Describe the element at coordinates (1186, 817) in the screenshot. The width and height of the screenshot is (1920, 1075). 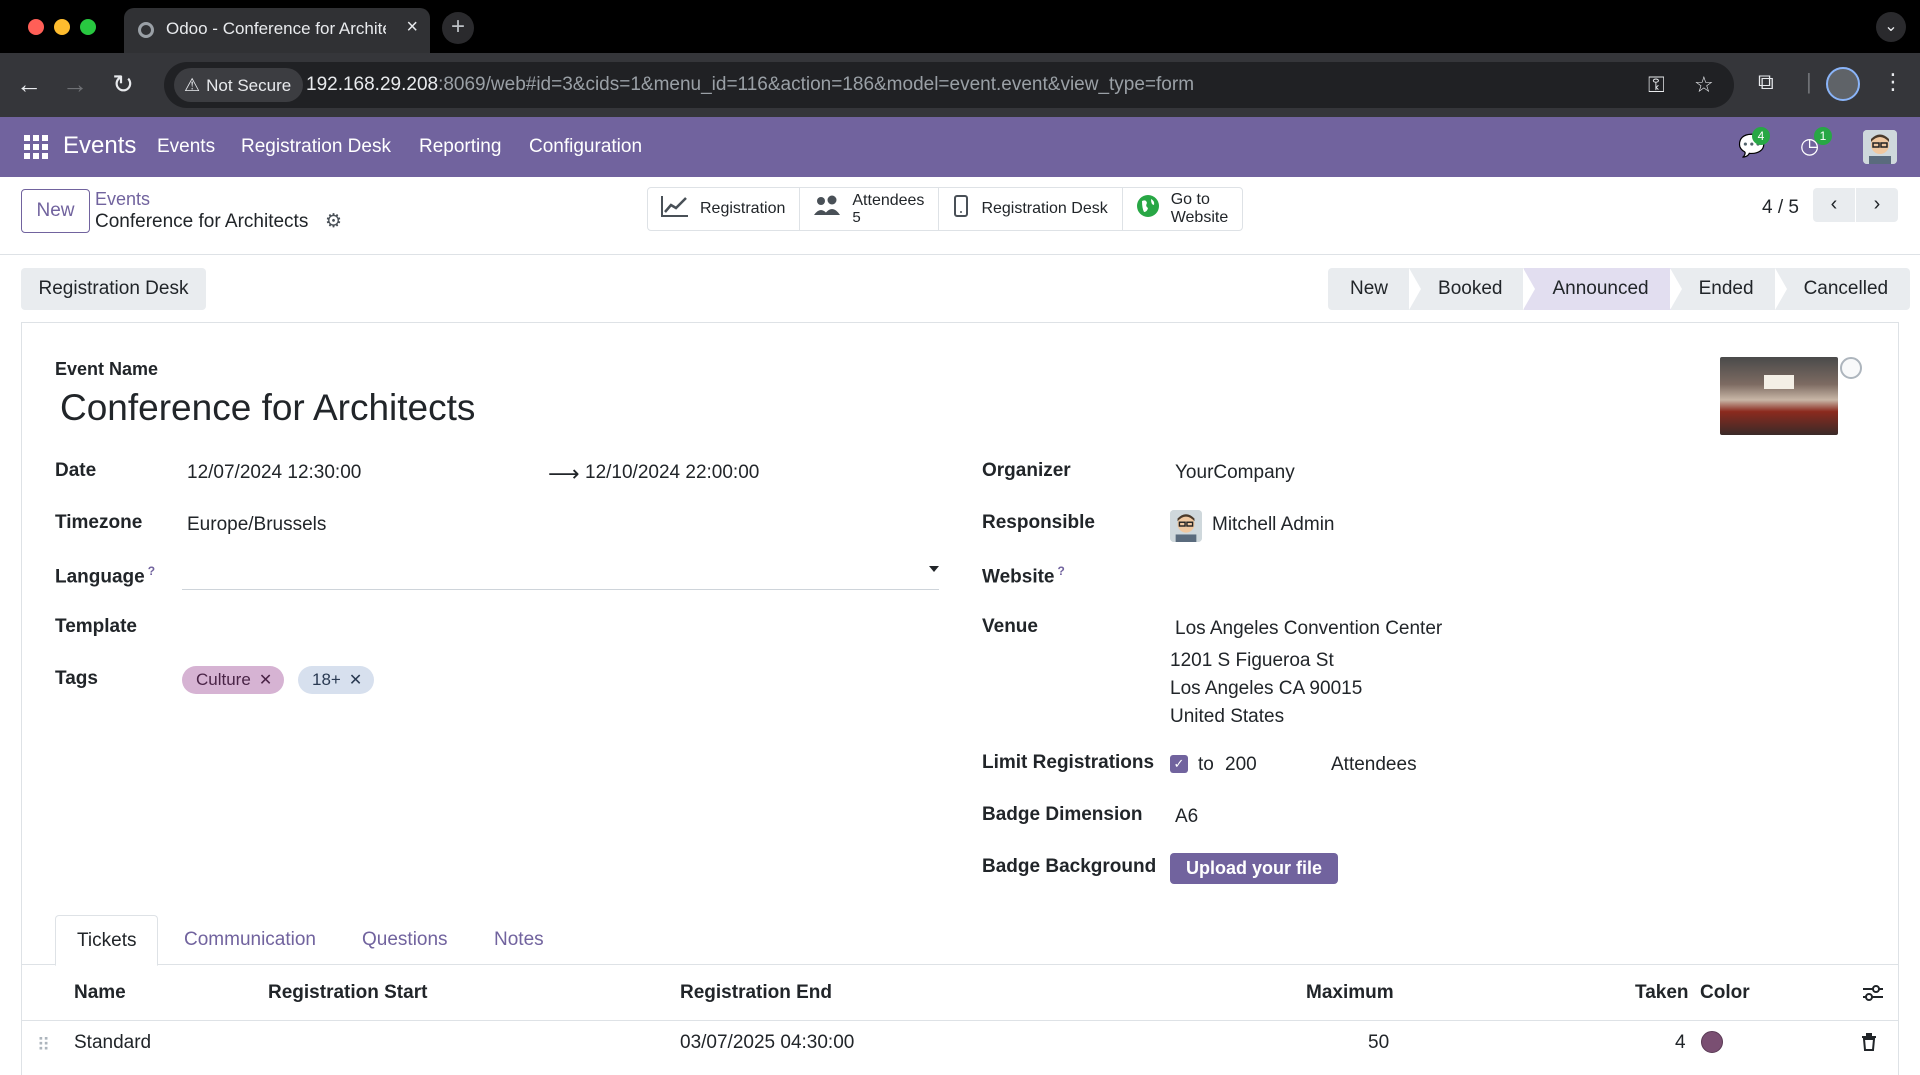
I see `badge-dimension-select: A6` at that location.